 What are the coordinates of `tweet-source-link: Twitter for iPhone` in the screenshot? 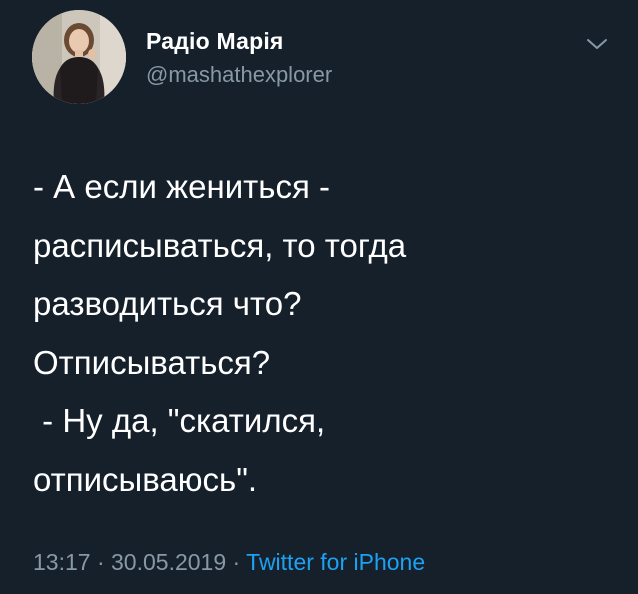 It's located at (335, 562).